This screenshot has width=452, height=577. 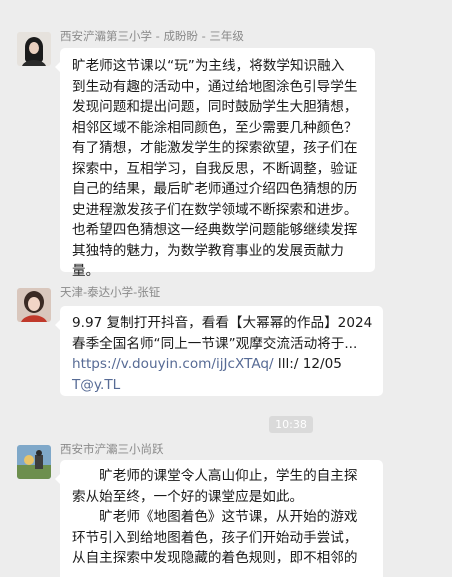 What do you see at coordinates (307, 364) in the screenshot?
I see `link-suffix-text: lll:/ 12/05` at bounding box center [307, 364].